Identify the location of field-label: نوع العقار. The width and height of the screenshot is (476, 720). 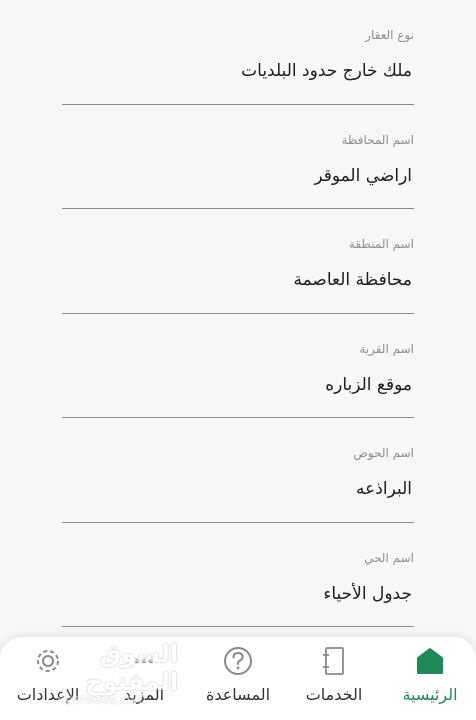
(389, 35).